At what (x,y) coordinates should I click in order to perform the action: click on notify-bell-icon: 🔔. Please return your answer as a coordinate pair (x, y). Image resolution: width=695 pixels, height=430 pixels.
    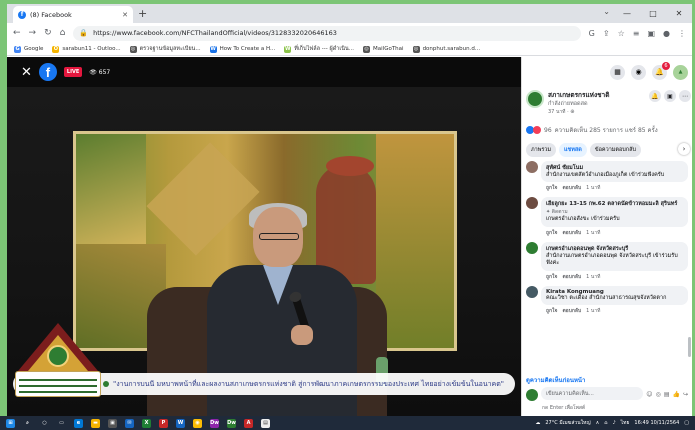
    Looking at the image, I should click on (655, 96).